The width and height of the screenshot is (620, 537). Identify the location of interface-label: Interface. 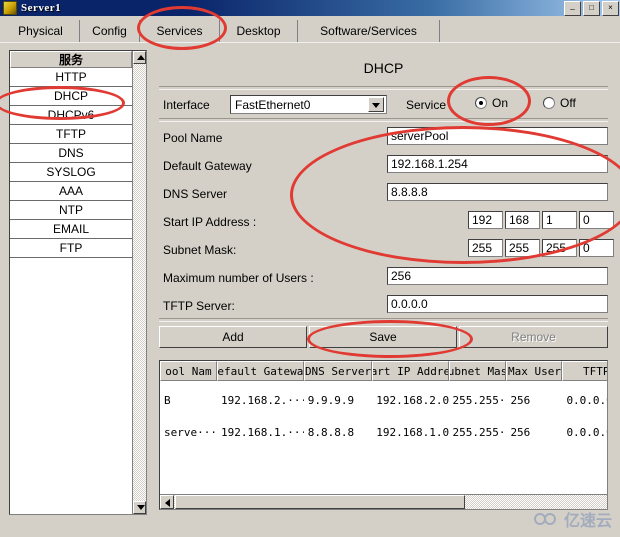
(186, 105).